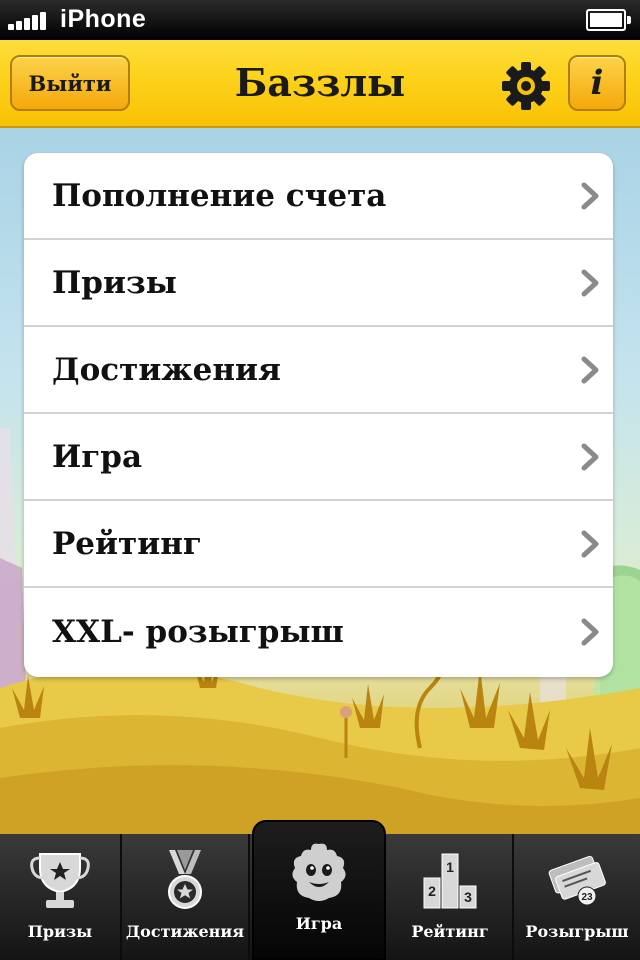 The image size is (640, 960). What do you see at coordinates (318, 544) in the screenshot?
I see `menu-item-rating: Рейтинг` at bounding box center [318, 544].